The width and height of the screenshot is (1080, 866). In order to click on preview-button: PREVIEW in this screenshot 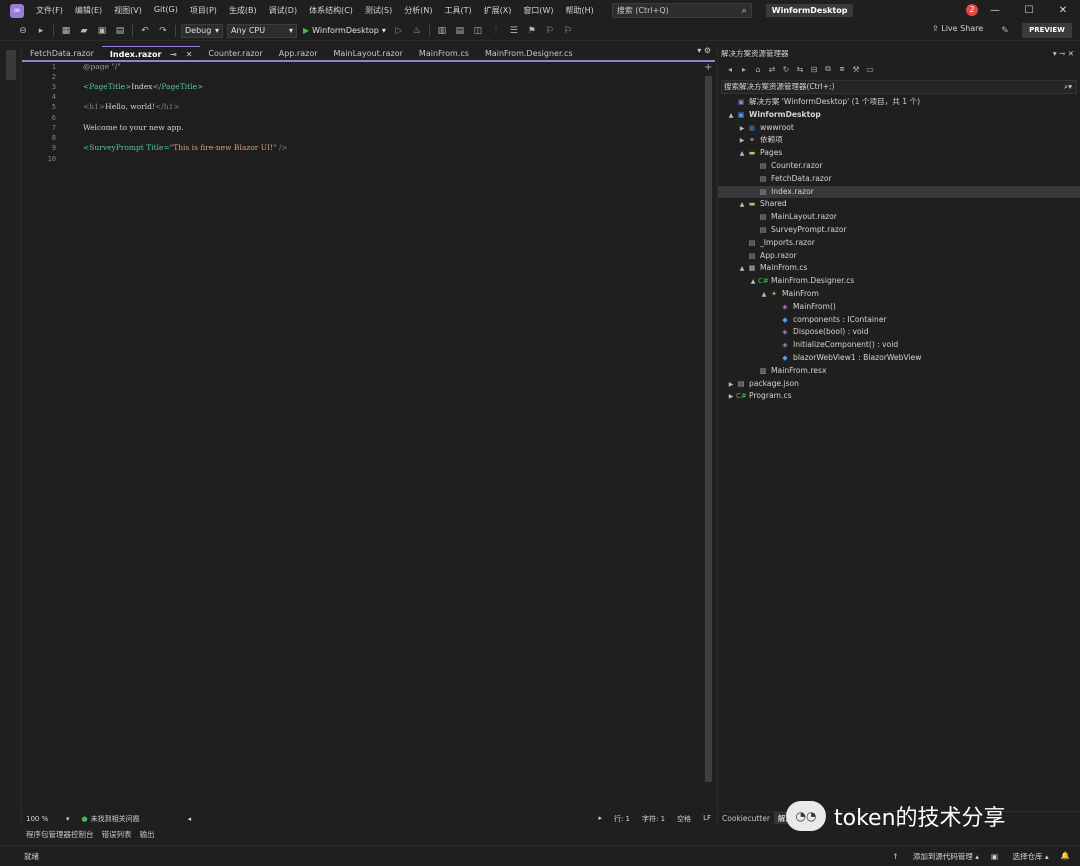, I will do `click(1047, 30)`.